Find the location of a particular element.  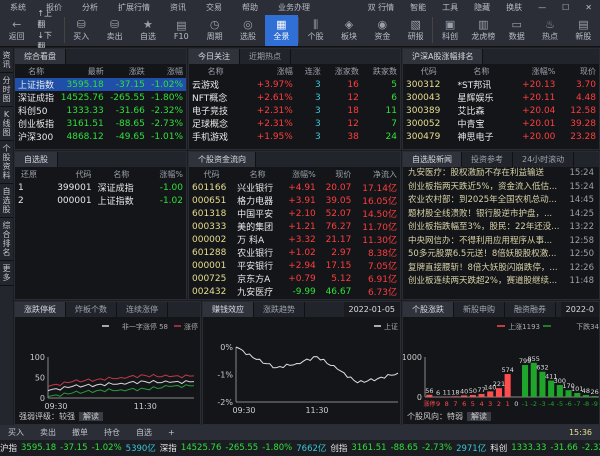

toolbar-button-卖出: ⛁ 卖出 is located at coordinates (114, 30).